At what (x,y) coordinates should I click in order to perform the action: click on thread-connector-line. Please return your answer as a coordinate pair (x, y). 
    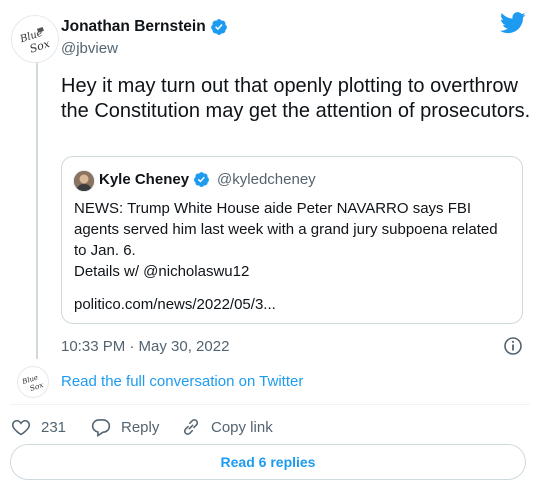
    Looking at the image, I should click on (37, 210).